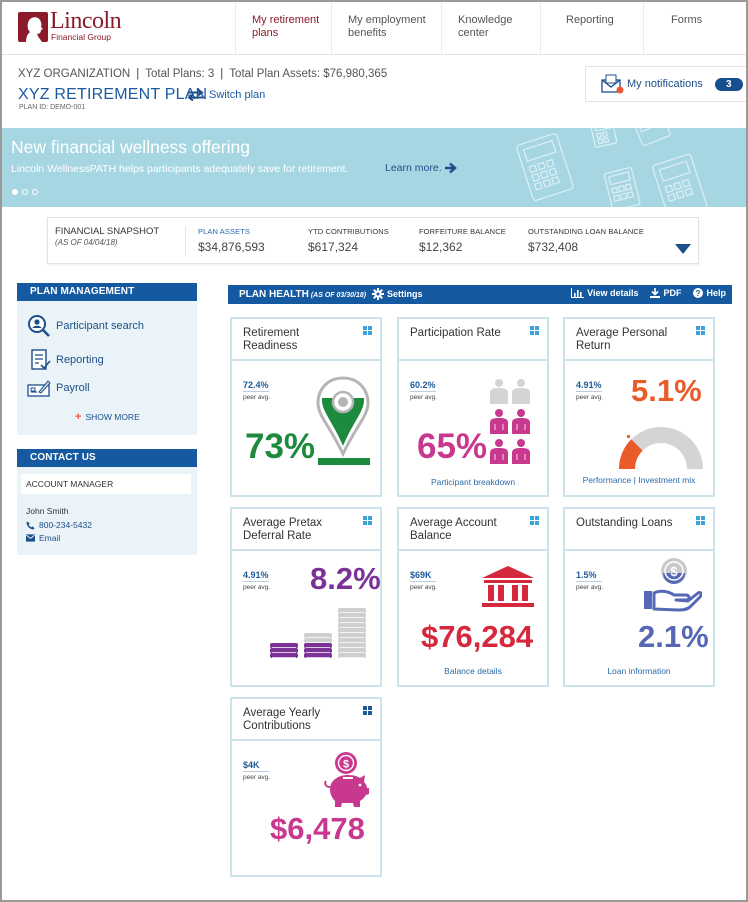  What do you see at coordinates (298, 340) in the screenshot?
I see `tile-title: Retirement Readiness` at bounding box center [298, 340].